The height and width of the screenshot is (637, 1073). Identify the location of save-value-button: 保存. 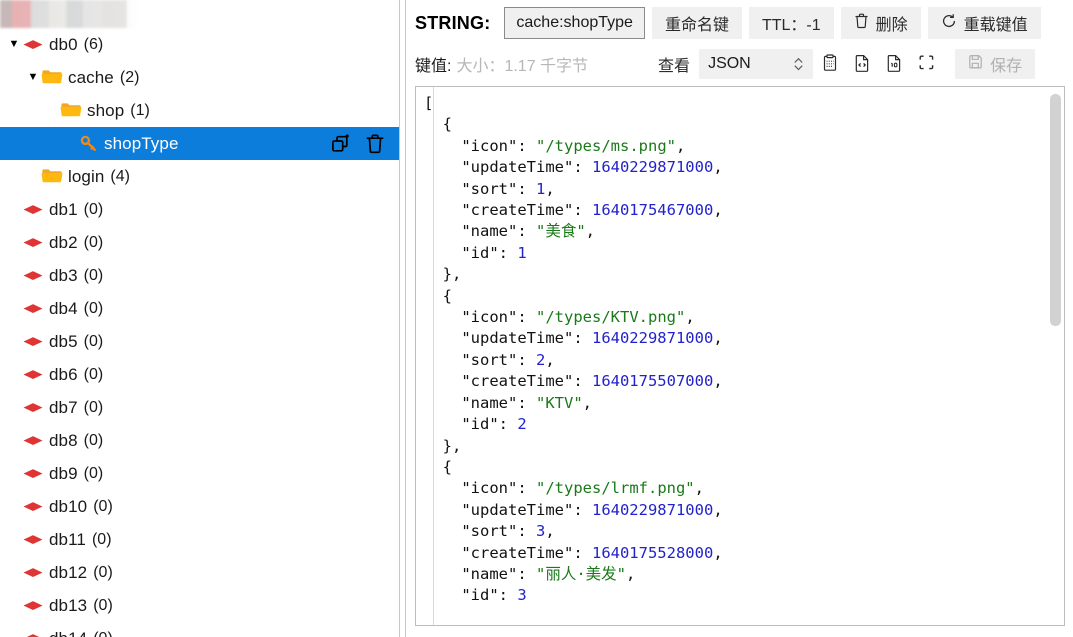
(995, 64).